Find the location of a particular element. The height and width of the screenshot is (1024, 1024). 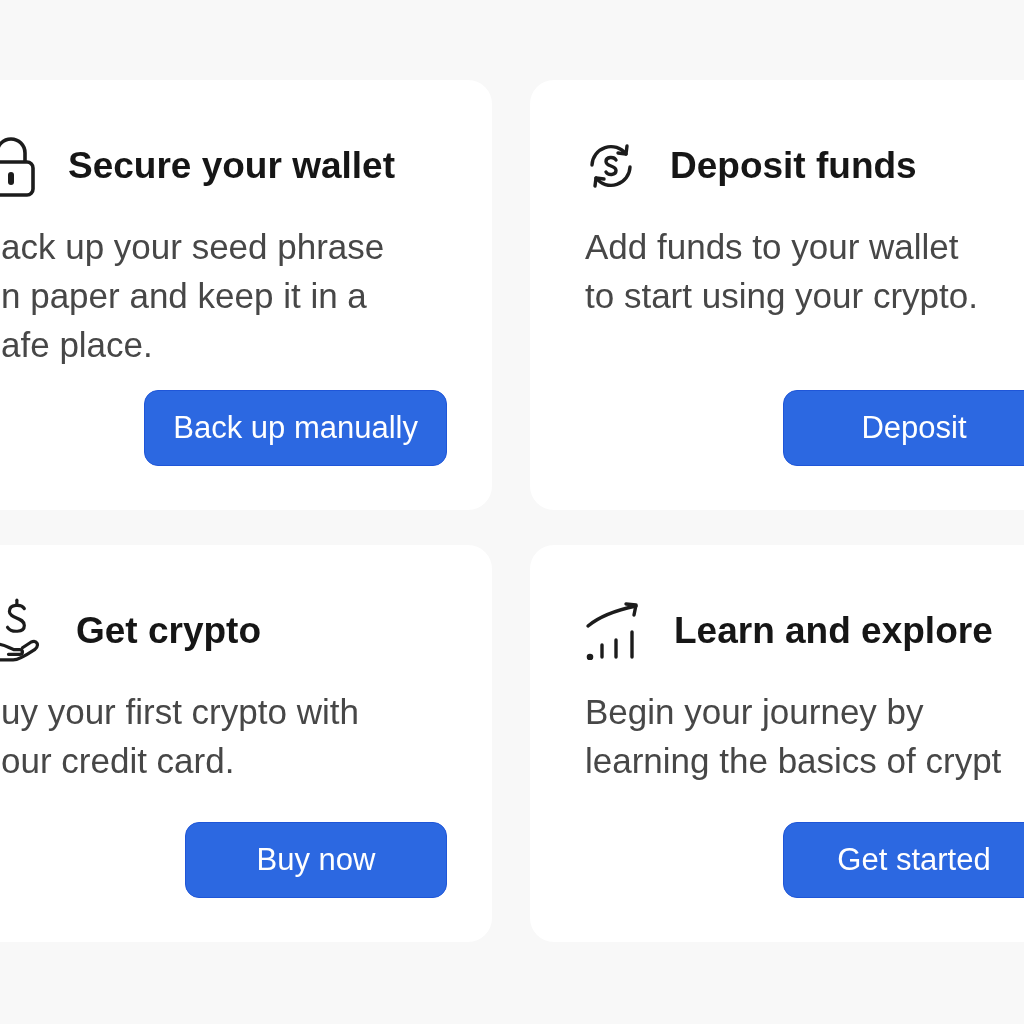

action-button: Get started is located at coordinates (903, 860).